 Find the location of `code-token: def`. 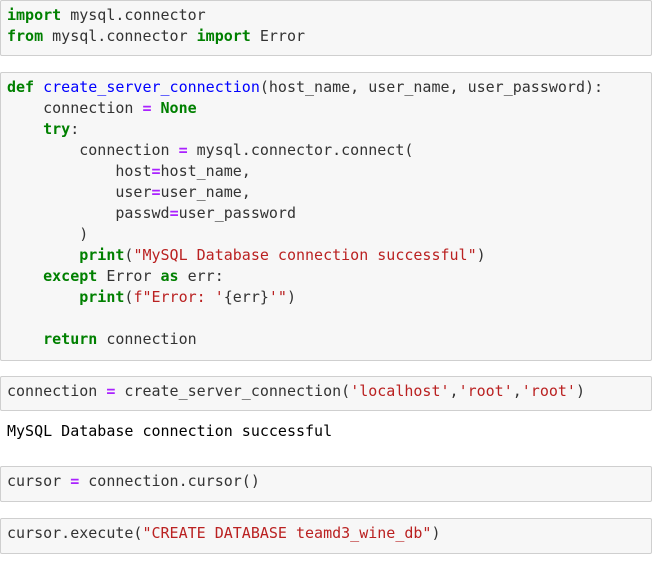

code-token: def is located at coordinates (21, 87).